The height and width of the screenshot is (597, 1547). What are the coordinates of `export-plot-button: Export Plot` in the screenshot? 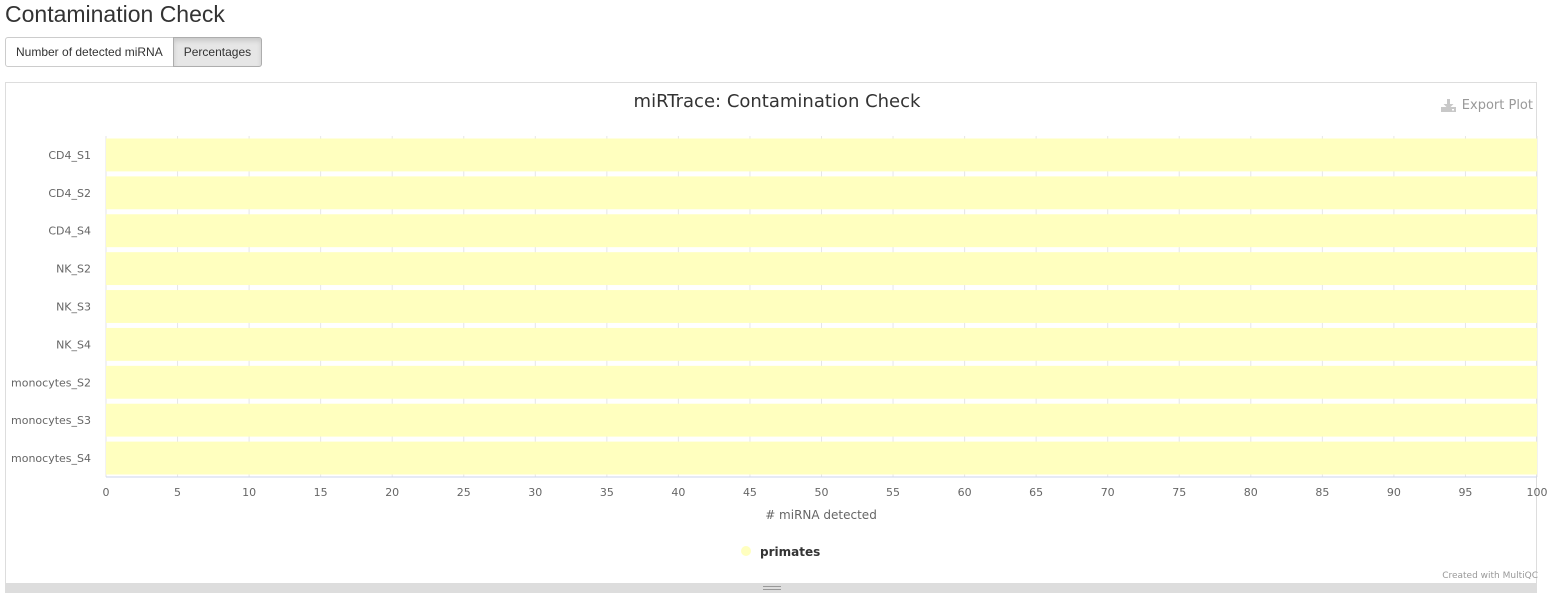 It's located at (1486, 105).